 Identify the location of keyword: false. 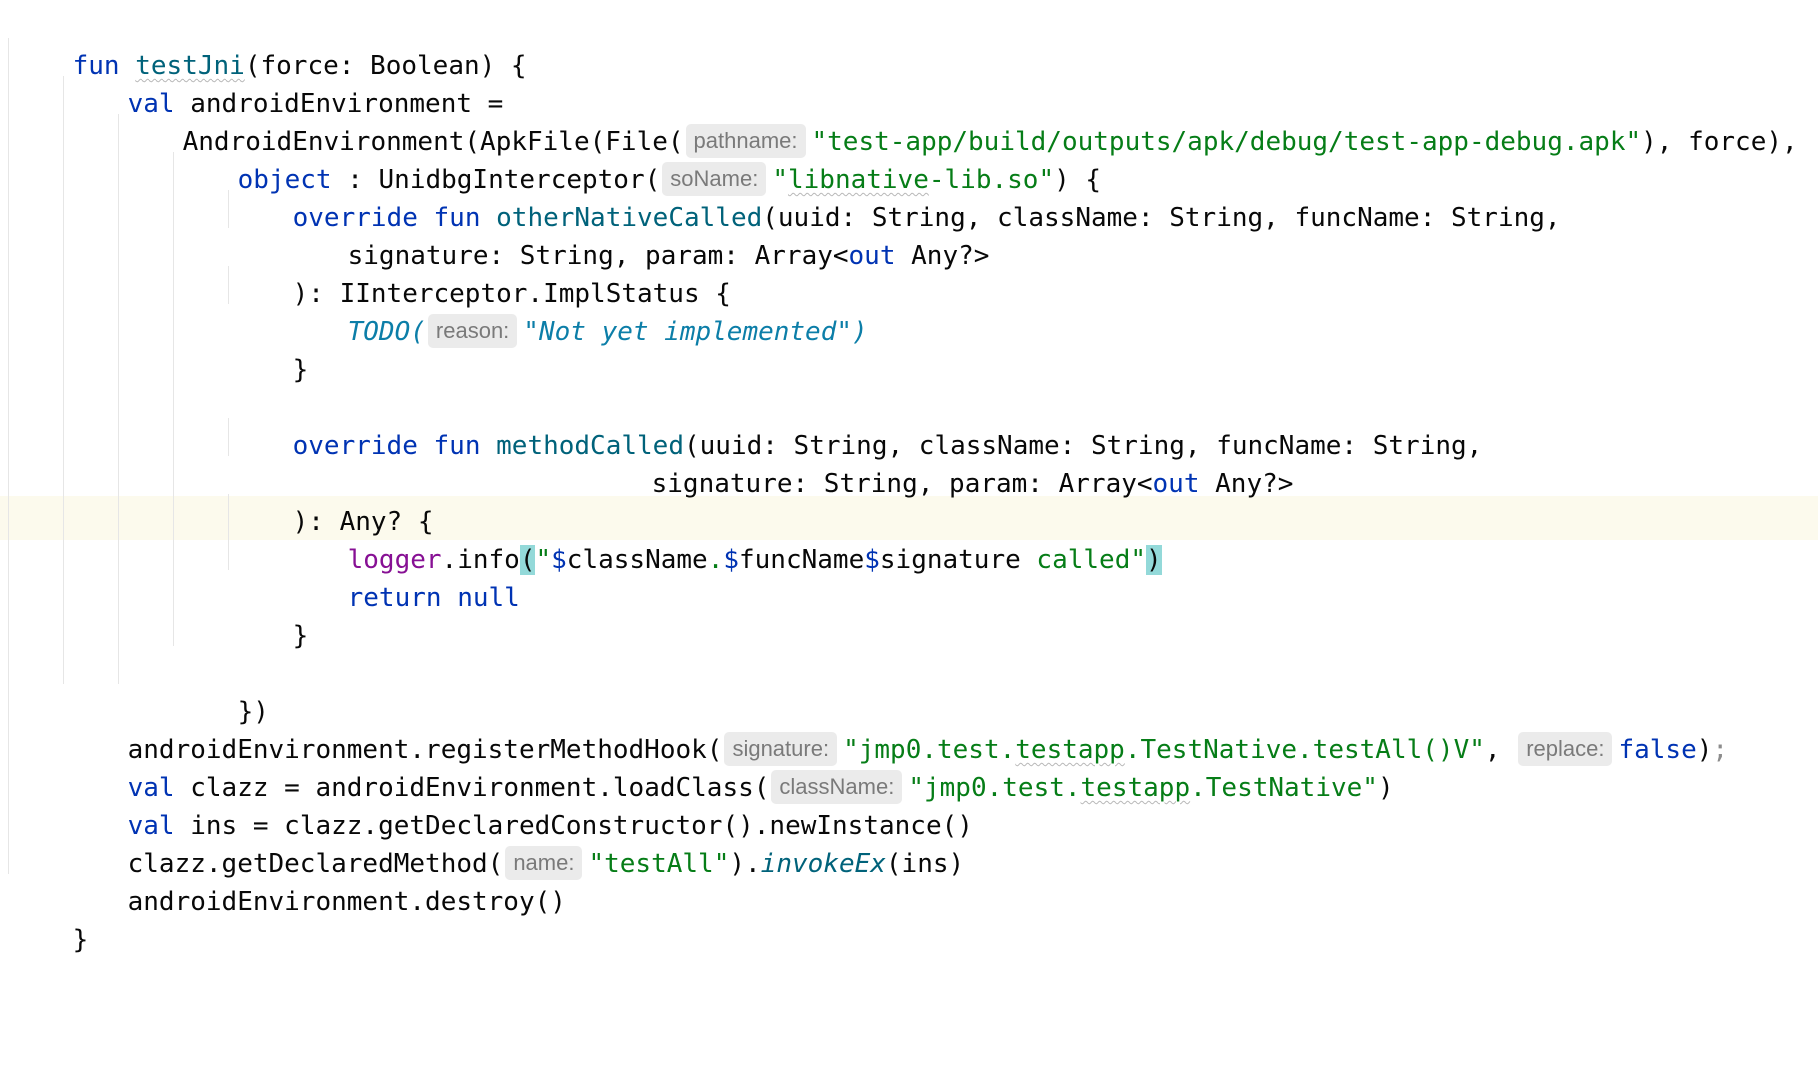
(1657, 750).